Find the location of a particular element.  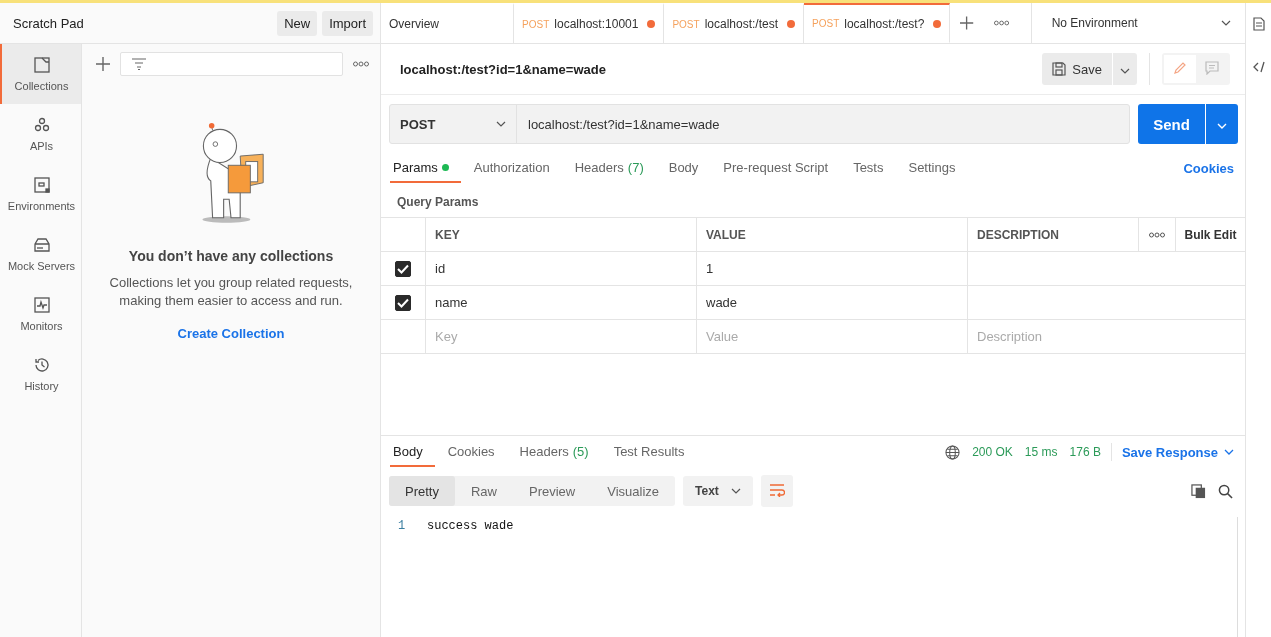

add-icon is located at coordinates (103, 64).